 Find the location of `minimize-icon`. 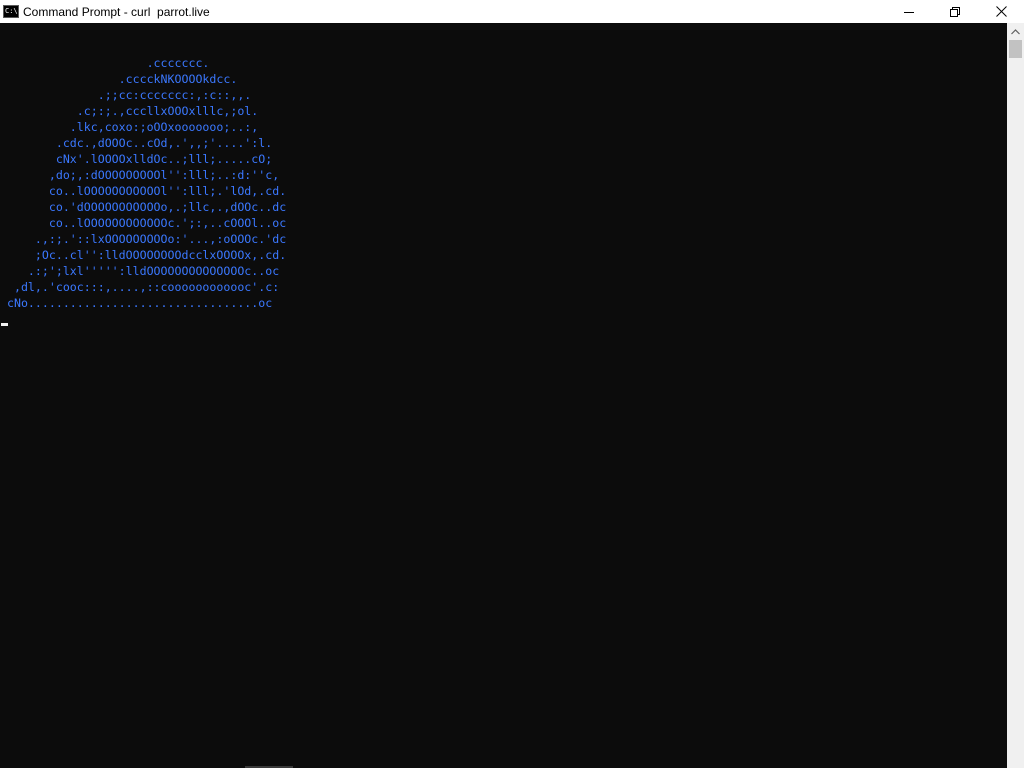

minimize-icon is located at coordinates (909, 12).